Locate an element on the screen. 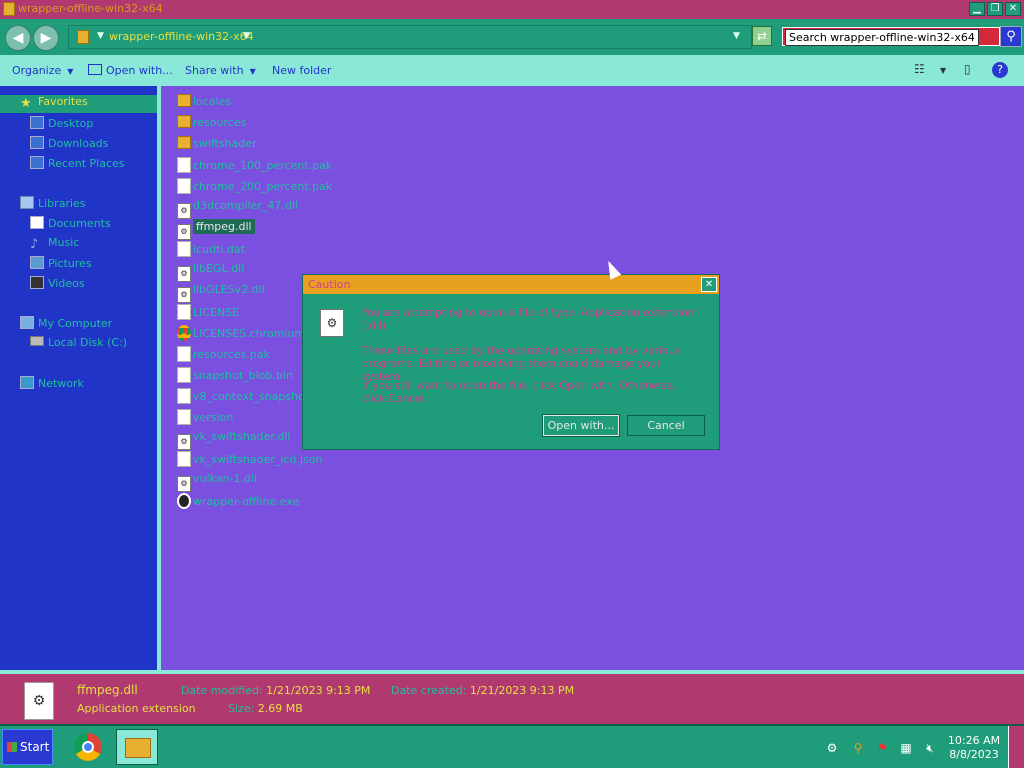 This screenshot has width=1024, height=768. clock-time: 10:26 AM is located at coordinates (974, 740).